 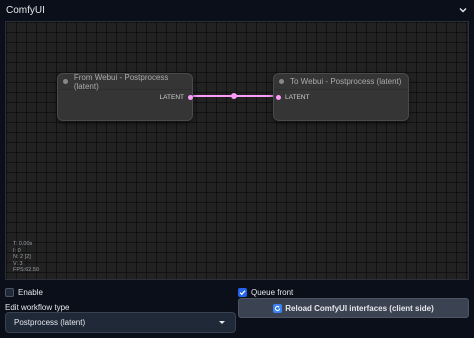 What do you see at coordinates (297, 97) in the screenshot?
I see `input-slot-label: LATENT` at bounding box center [297, 97].